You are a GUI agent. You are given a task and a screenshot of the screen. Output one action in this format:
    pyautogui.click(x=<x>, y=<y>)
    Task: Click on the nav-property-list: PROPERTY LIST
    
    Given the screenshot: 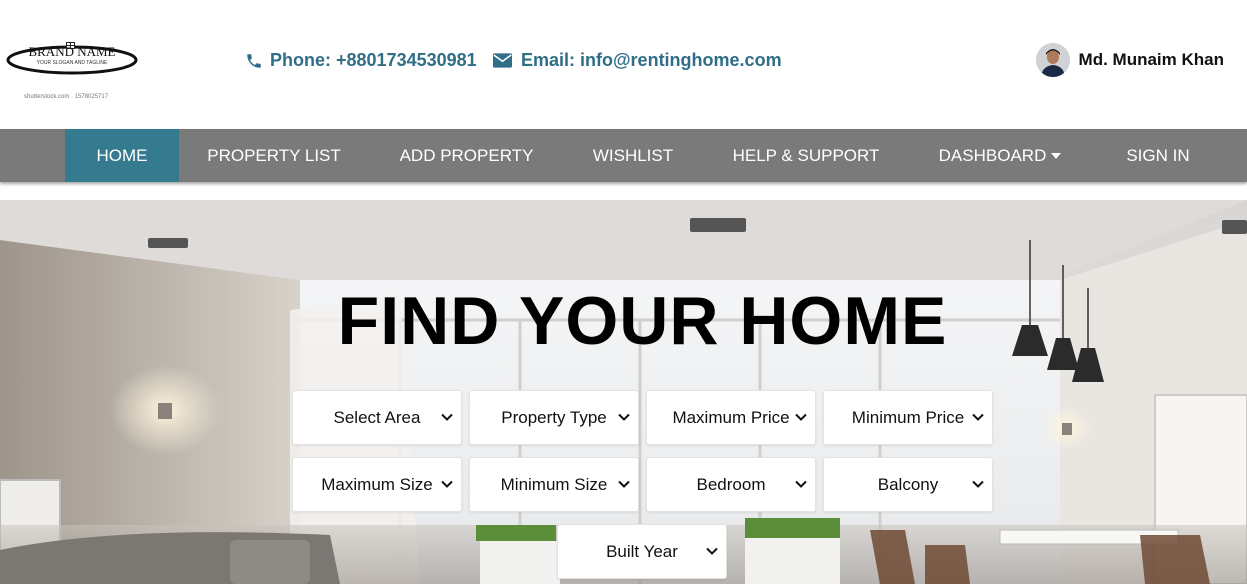 What is the action you would take?
    pyautogui.click(x=274, y=155)
    